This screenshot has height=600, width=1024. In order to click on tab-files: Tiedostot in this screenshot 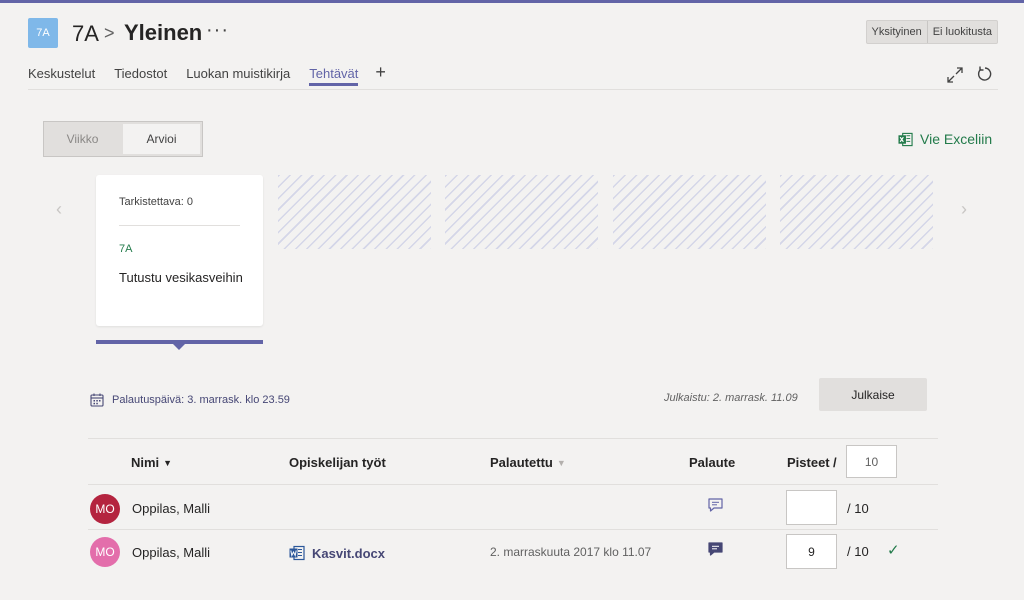, I will do `click(140, 76)`.